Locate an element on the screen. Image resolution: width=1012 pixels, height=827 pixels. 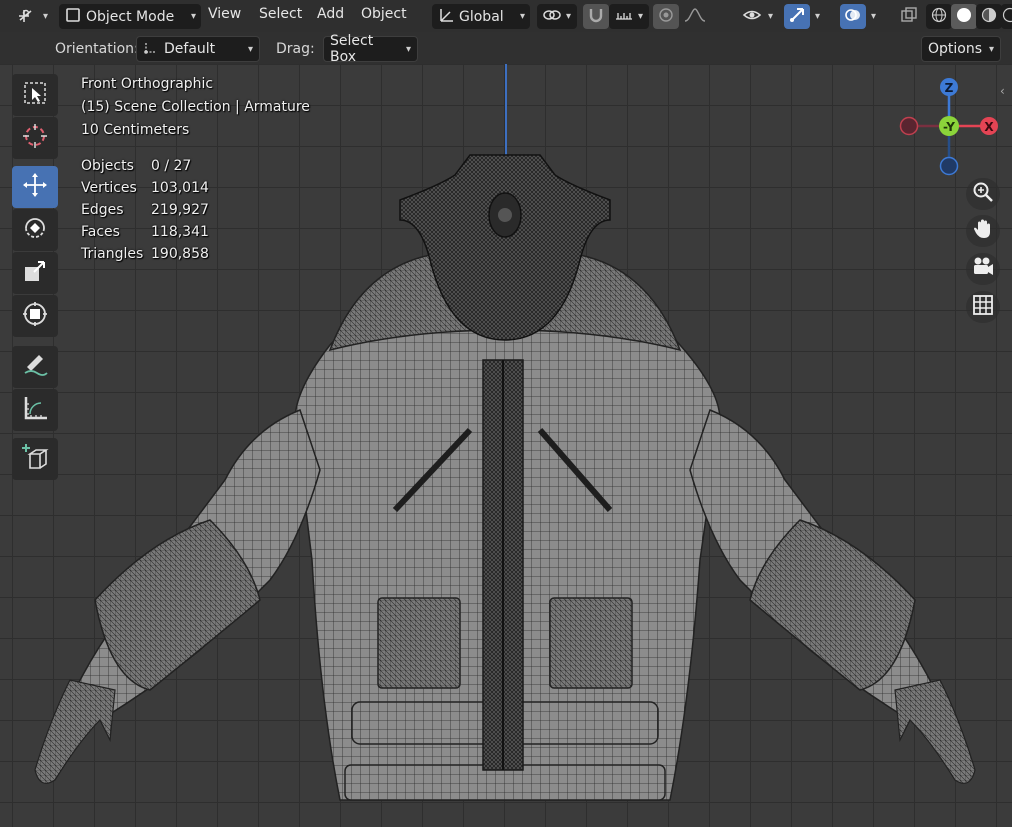
solid-sphere-icon is located at coordinates (964, 17).